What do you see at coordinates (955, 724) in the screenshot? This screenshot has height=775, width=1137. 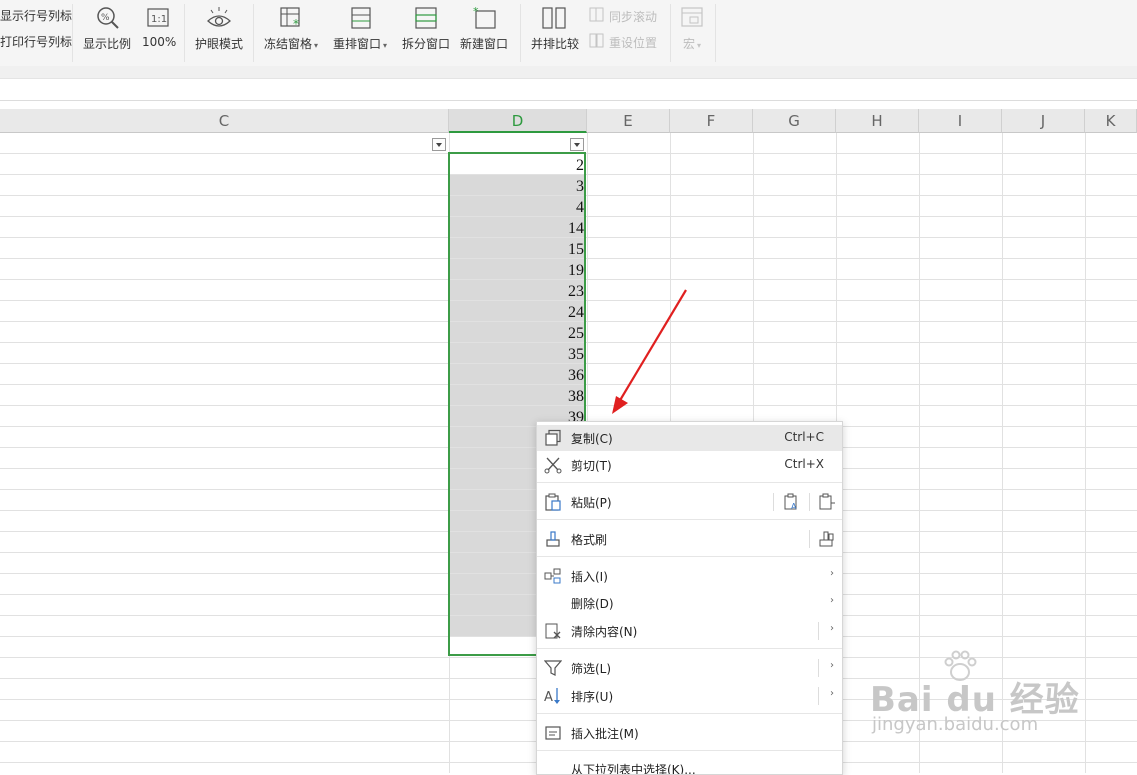 I see `watermark-url: jingyan.baidu.com` at bounding box center [955, 724].